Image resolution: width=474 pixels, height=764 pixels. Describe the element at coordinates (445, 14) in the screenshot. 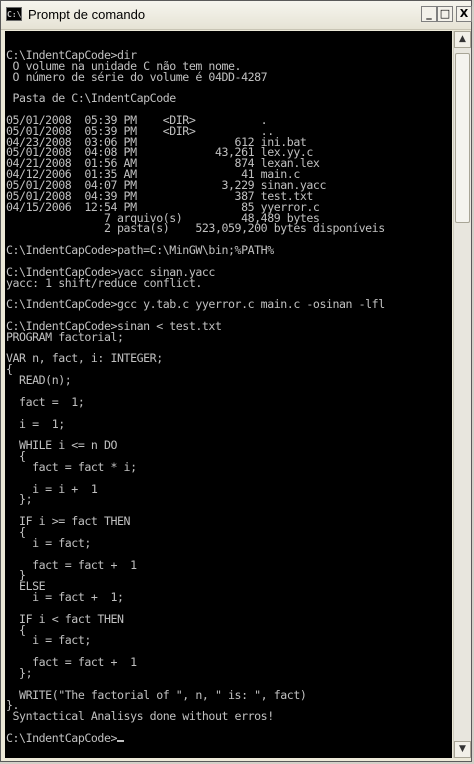

I see `maximize-button: □` at that location.